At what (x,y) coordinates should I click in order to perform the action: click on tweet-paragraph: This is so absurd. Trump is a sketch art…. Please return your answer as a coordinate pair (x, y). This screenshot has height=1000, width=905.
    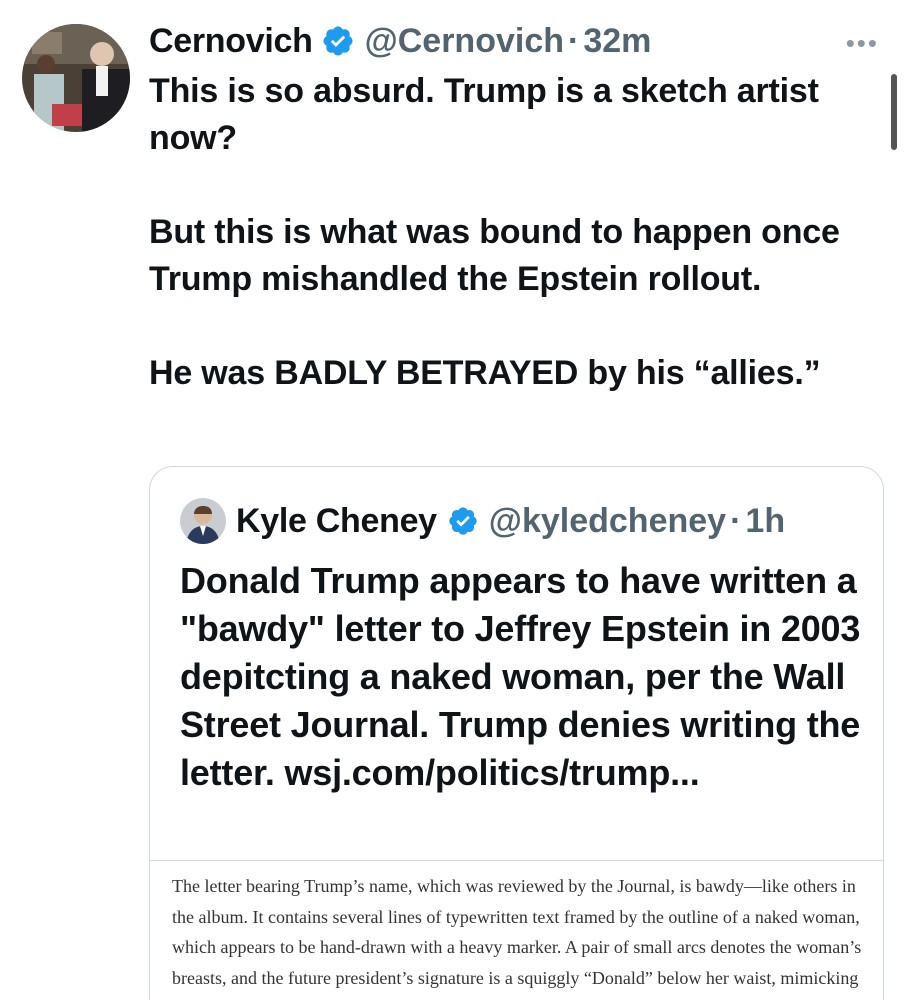
    Looking at the image, I should click on (484, 114).